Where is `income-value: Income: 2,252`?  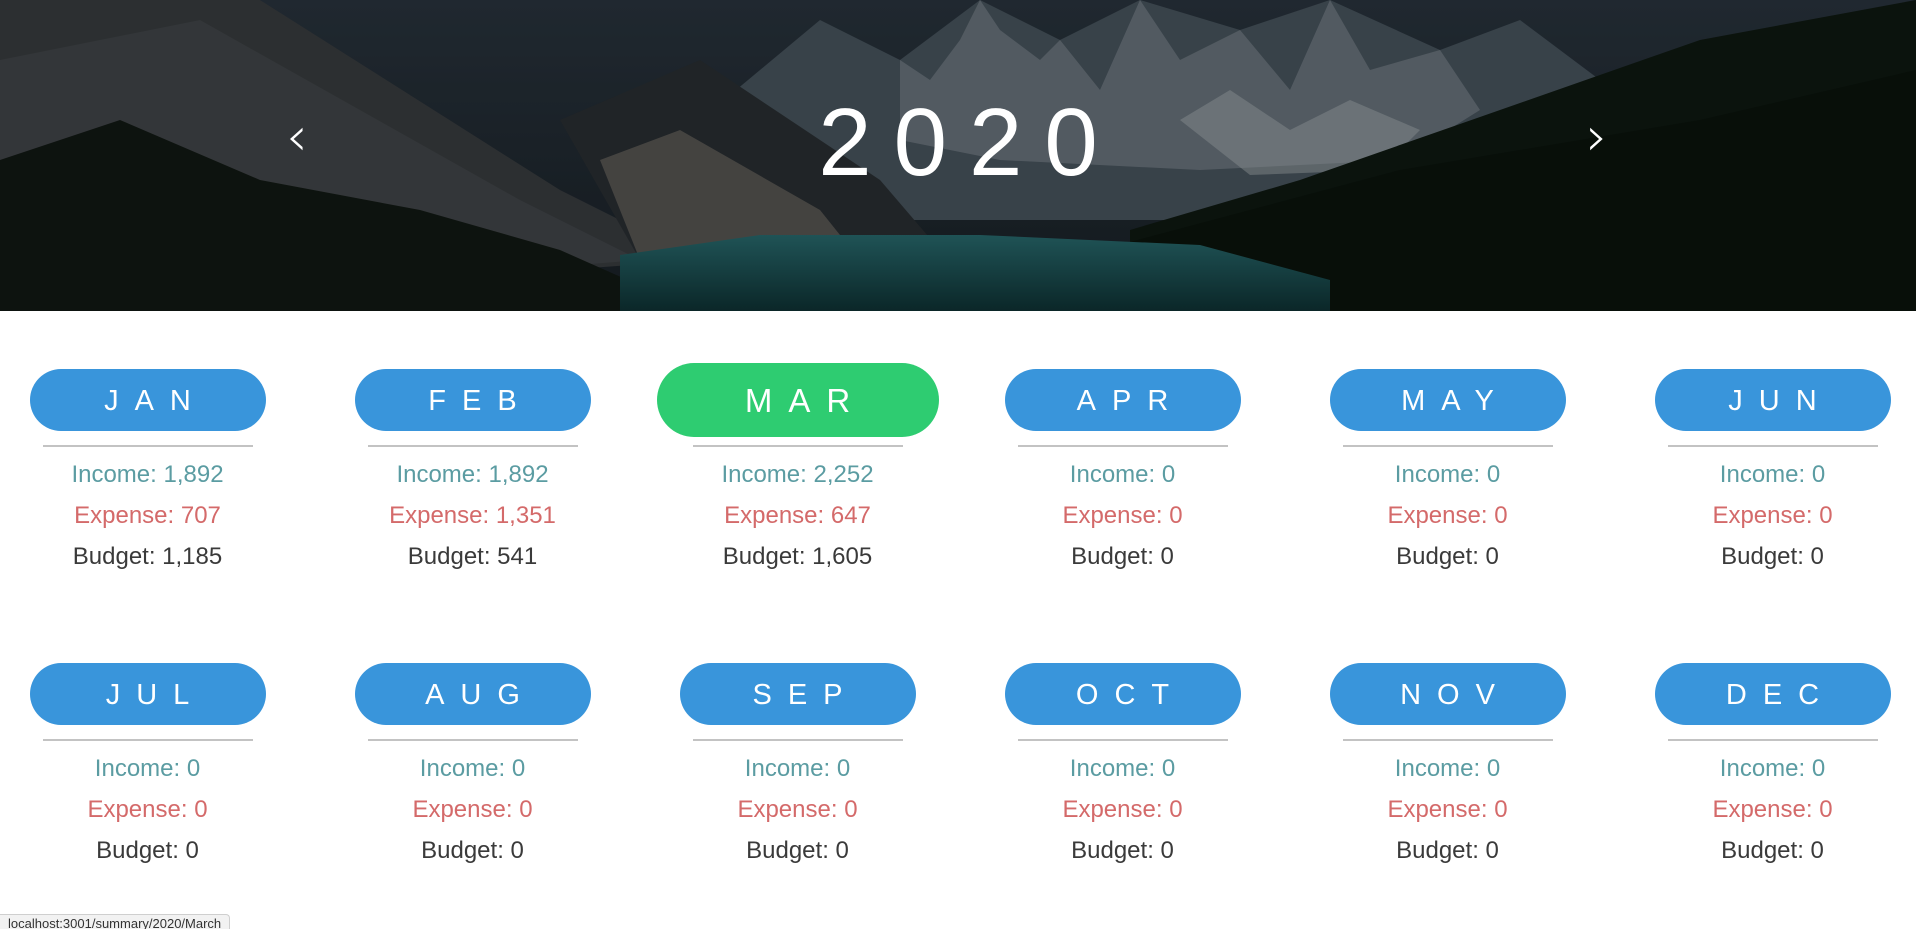 income-value: Income: 2,252 is located at coordinates (797, 474).